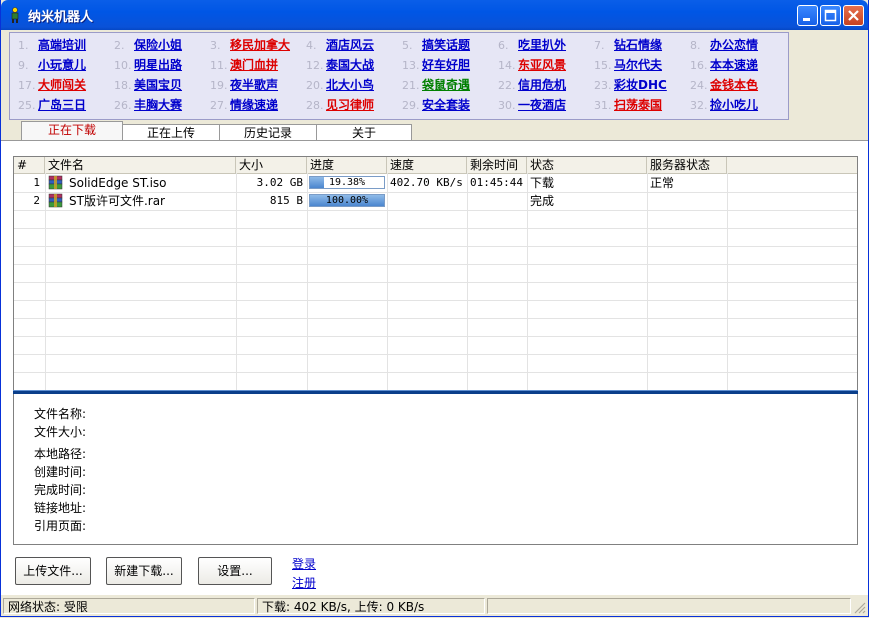  Describe the element at coordinates (350, 85) in the screenshot. I see `promo-link-text: 北大小鸟` at that location.